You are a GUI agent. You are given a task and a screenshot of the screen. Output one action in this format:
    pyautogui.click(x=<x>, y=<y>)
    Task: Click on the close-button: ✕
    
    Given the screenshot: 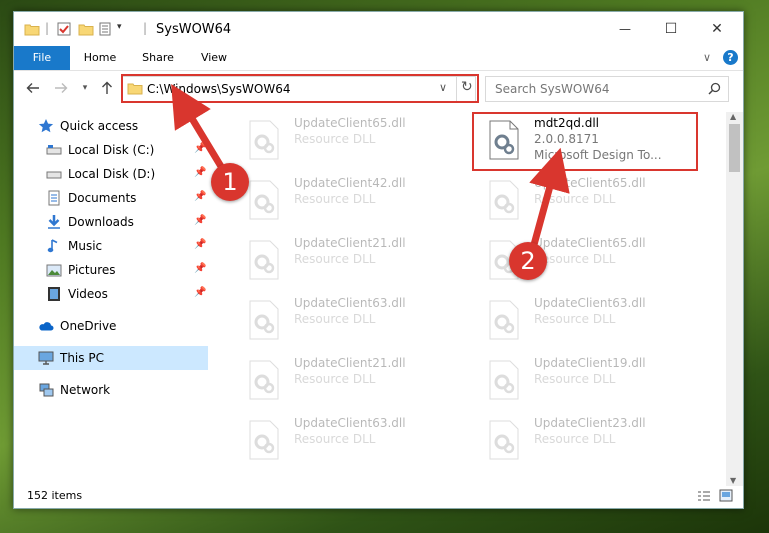 What is the action you would take?
    pyautogui.click(x=717, y=29)
    